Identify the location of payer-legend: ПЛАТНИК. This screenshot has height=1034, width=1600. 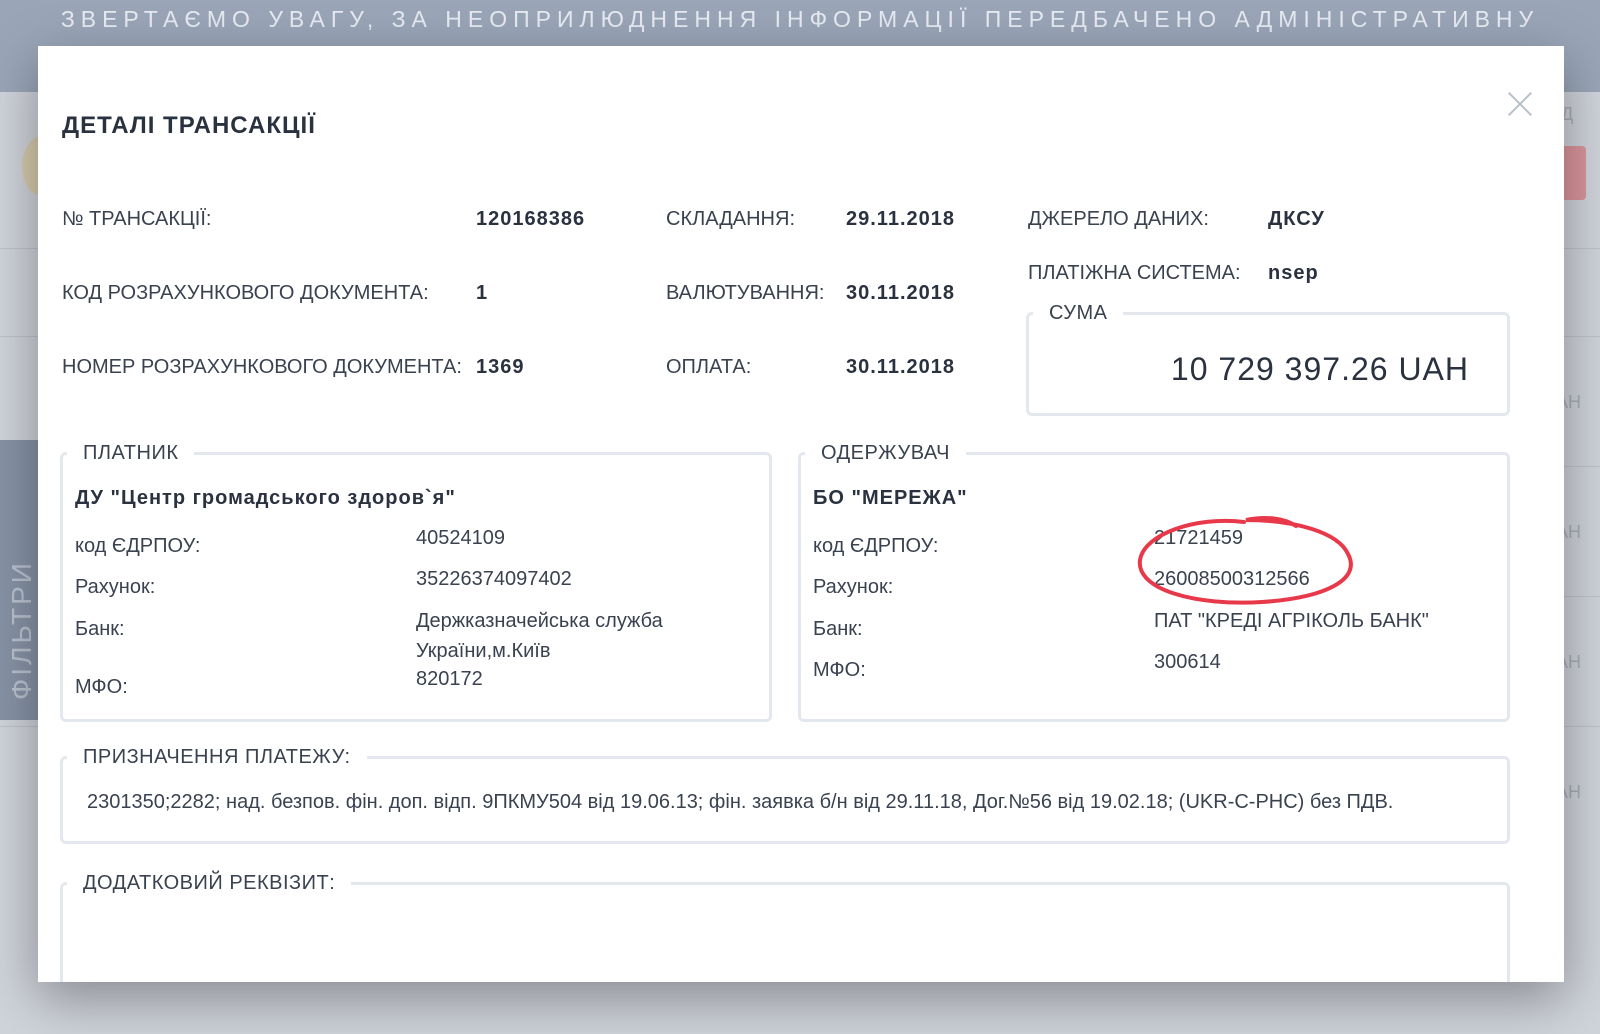
(131, 453).